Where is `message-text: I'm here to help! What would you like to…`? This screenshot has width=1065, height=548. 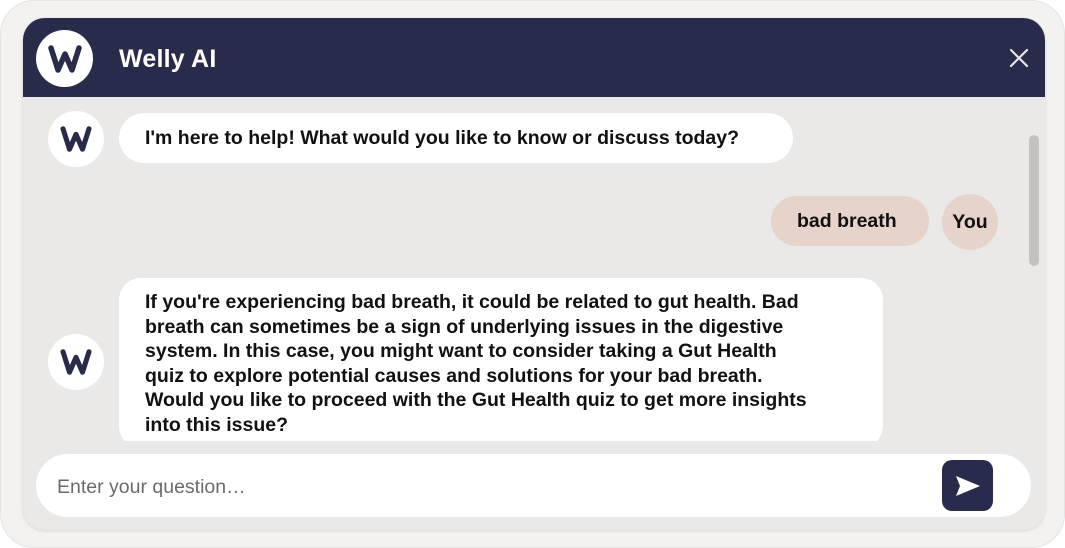
message-text: I'm here to help! What would you like to… is located at coordinates (442, 138).